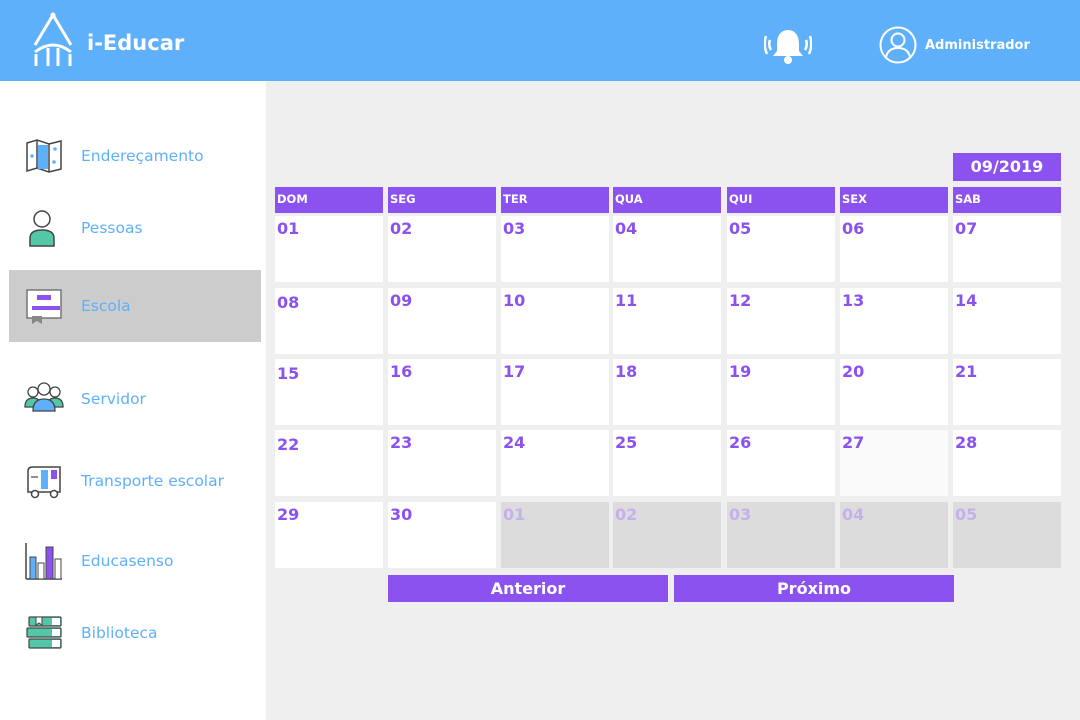  I want to click on calendar-day-cell: 06, so click(894, 249).